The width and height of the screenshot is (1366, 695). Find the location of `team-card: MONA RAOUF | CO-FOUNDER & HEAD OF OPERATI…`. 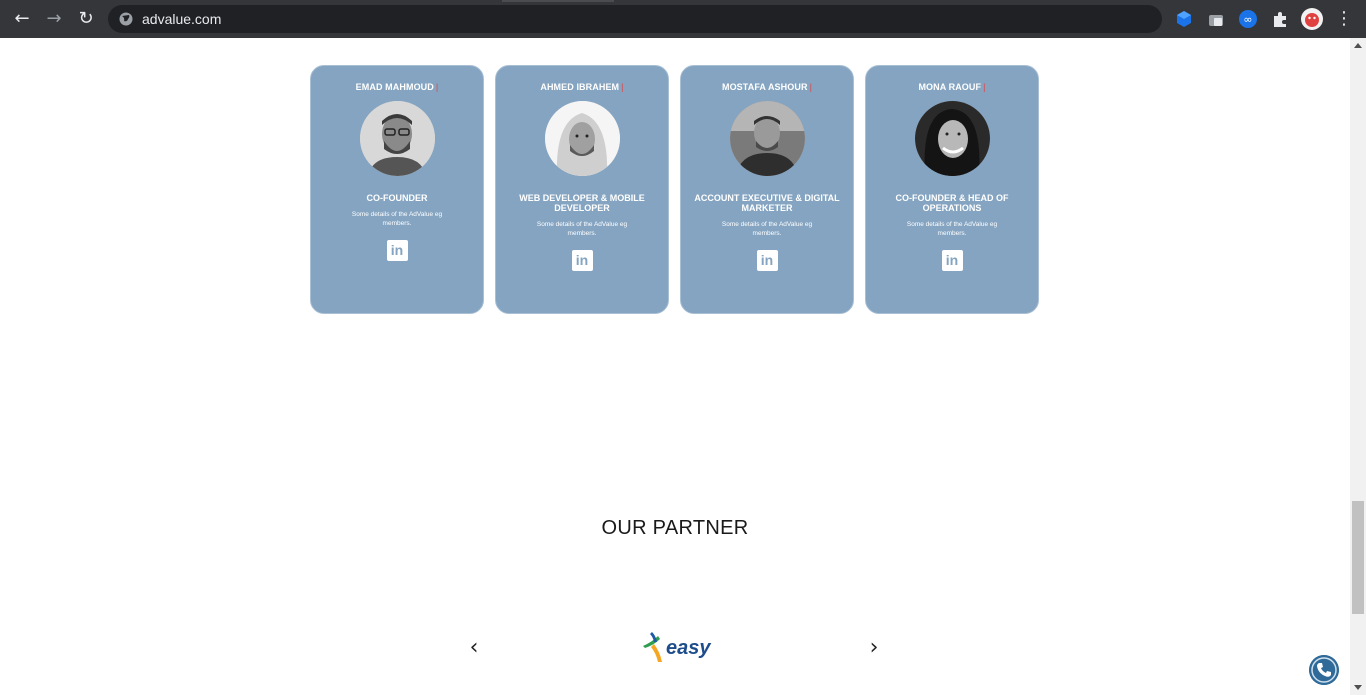

team-card: MONA RAOUF | CO-FOUNDER & HEAD OF OPERATI… is located at coordinates (952, 189).